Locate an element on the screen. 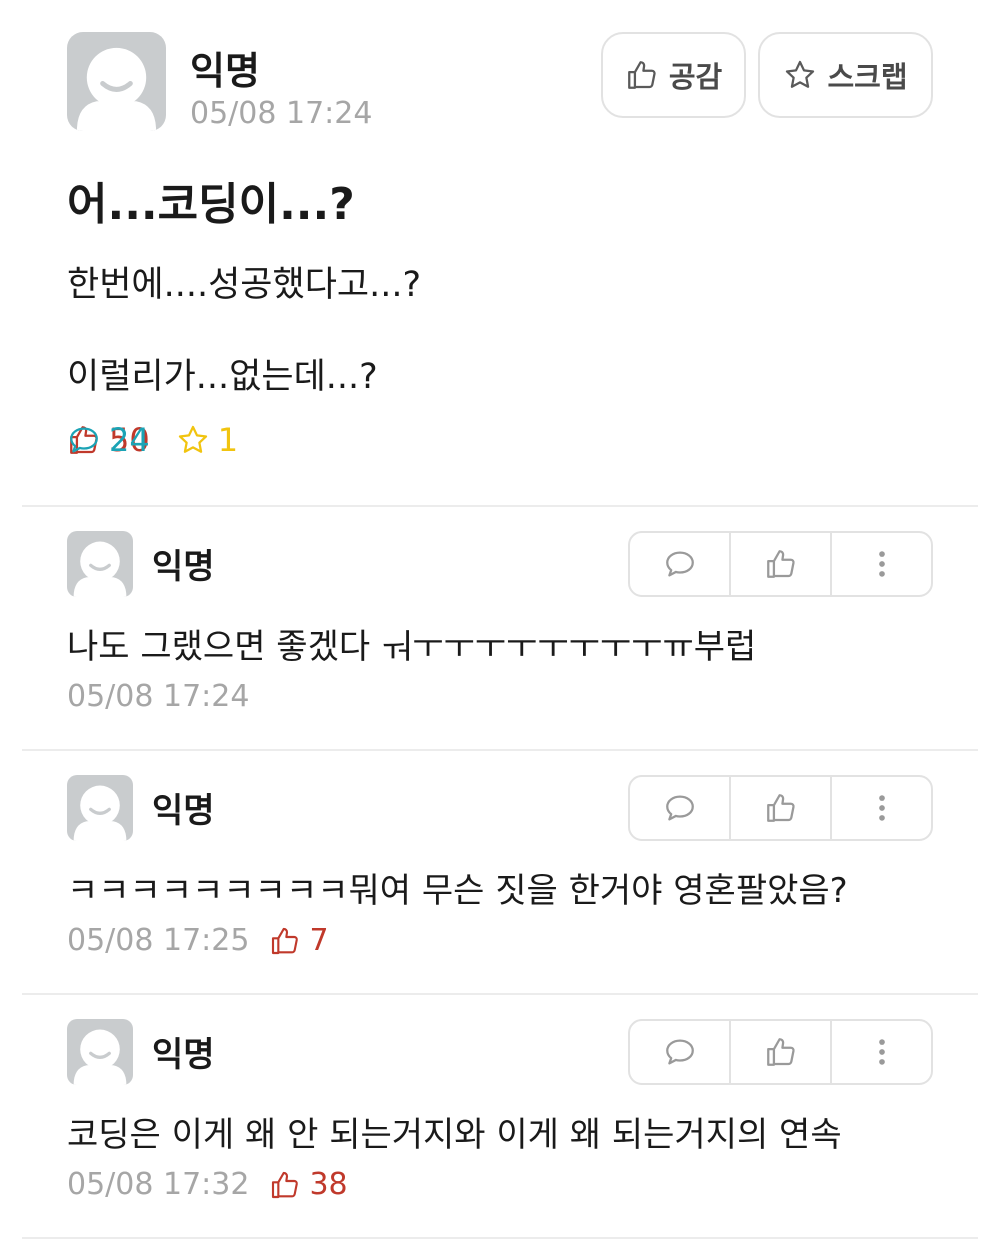  comment-meta: 05/08 17:32 38 is located at coordinates (207, 1184).